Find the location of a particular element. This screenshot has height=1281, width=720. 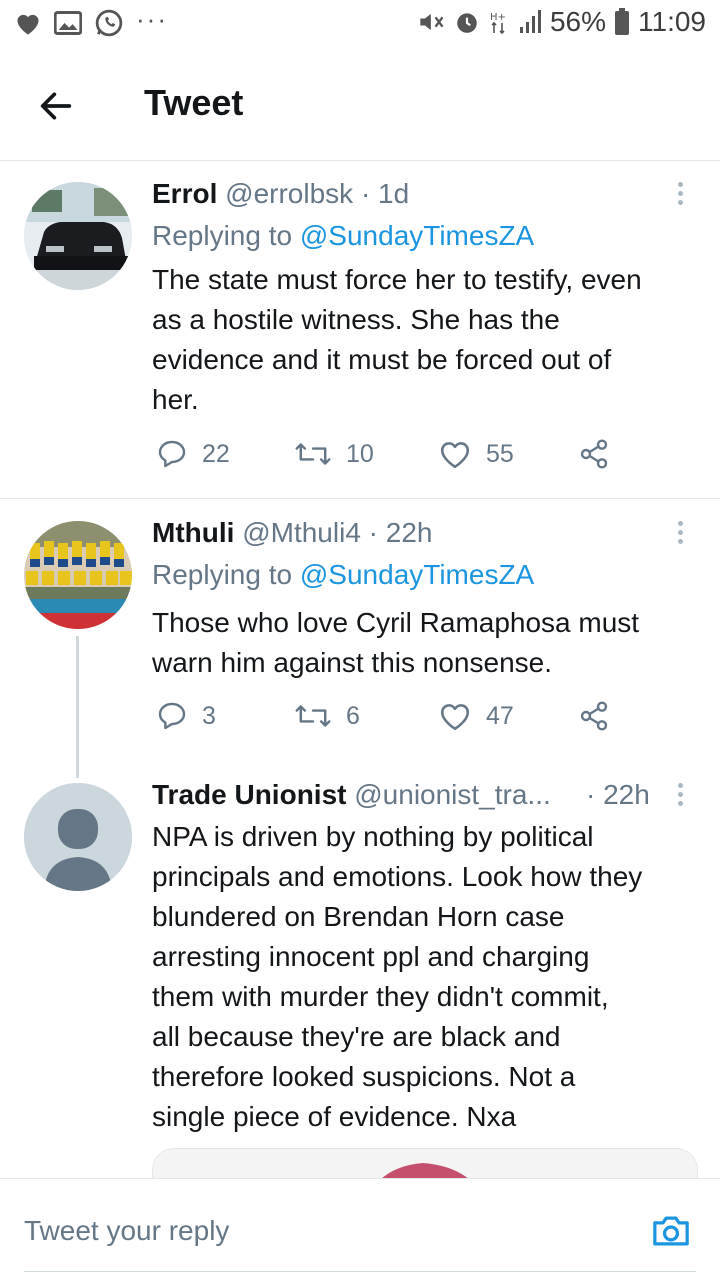

reply-button: 22 is located at coordinates (193, 454).